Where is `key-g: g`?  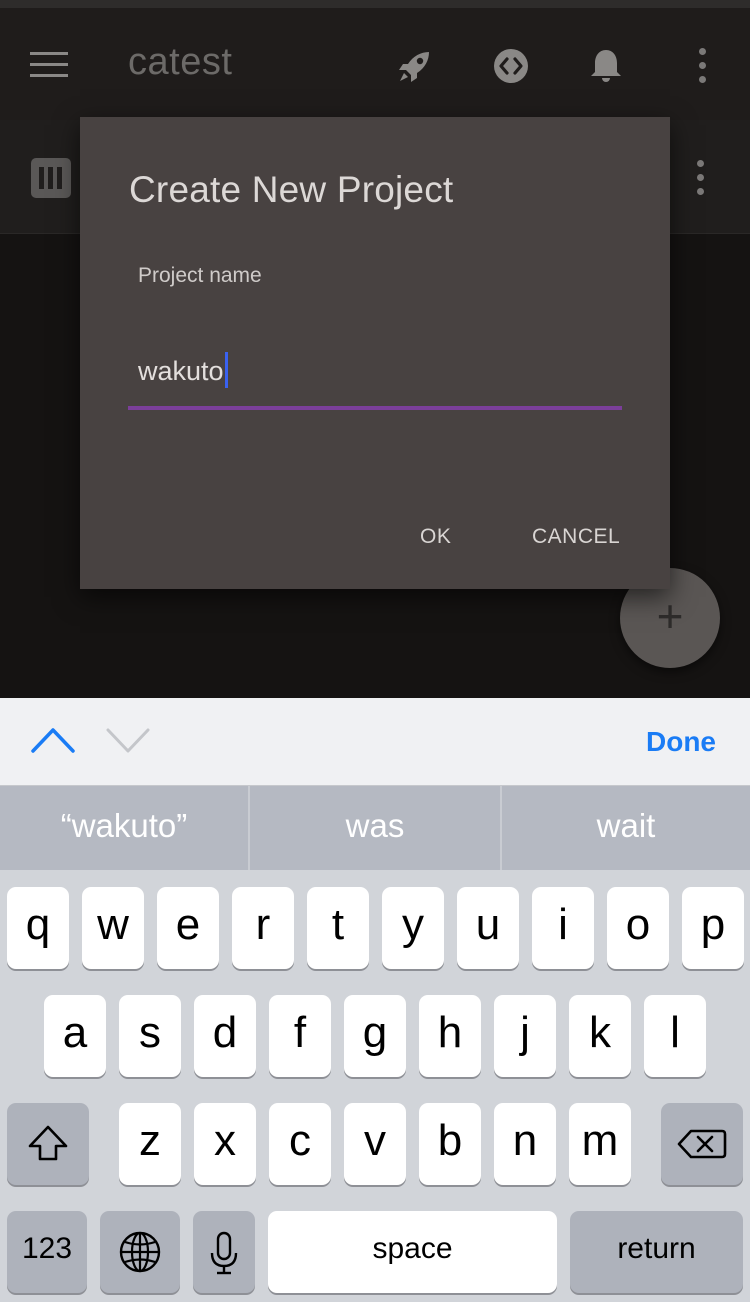 key-g: g is located at coordinates (375, 1036).